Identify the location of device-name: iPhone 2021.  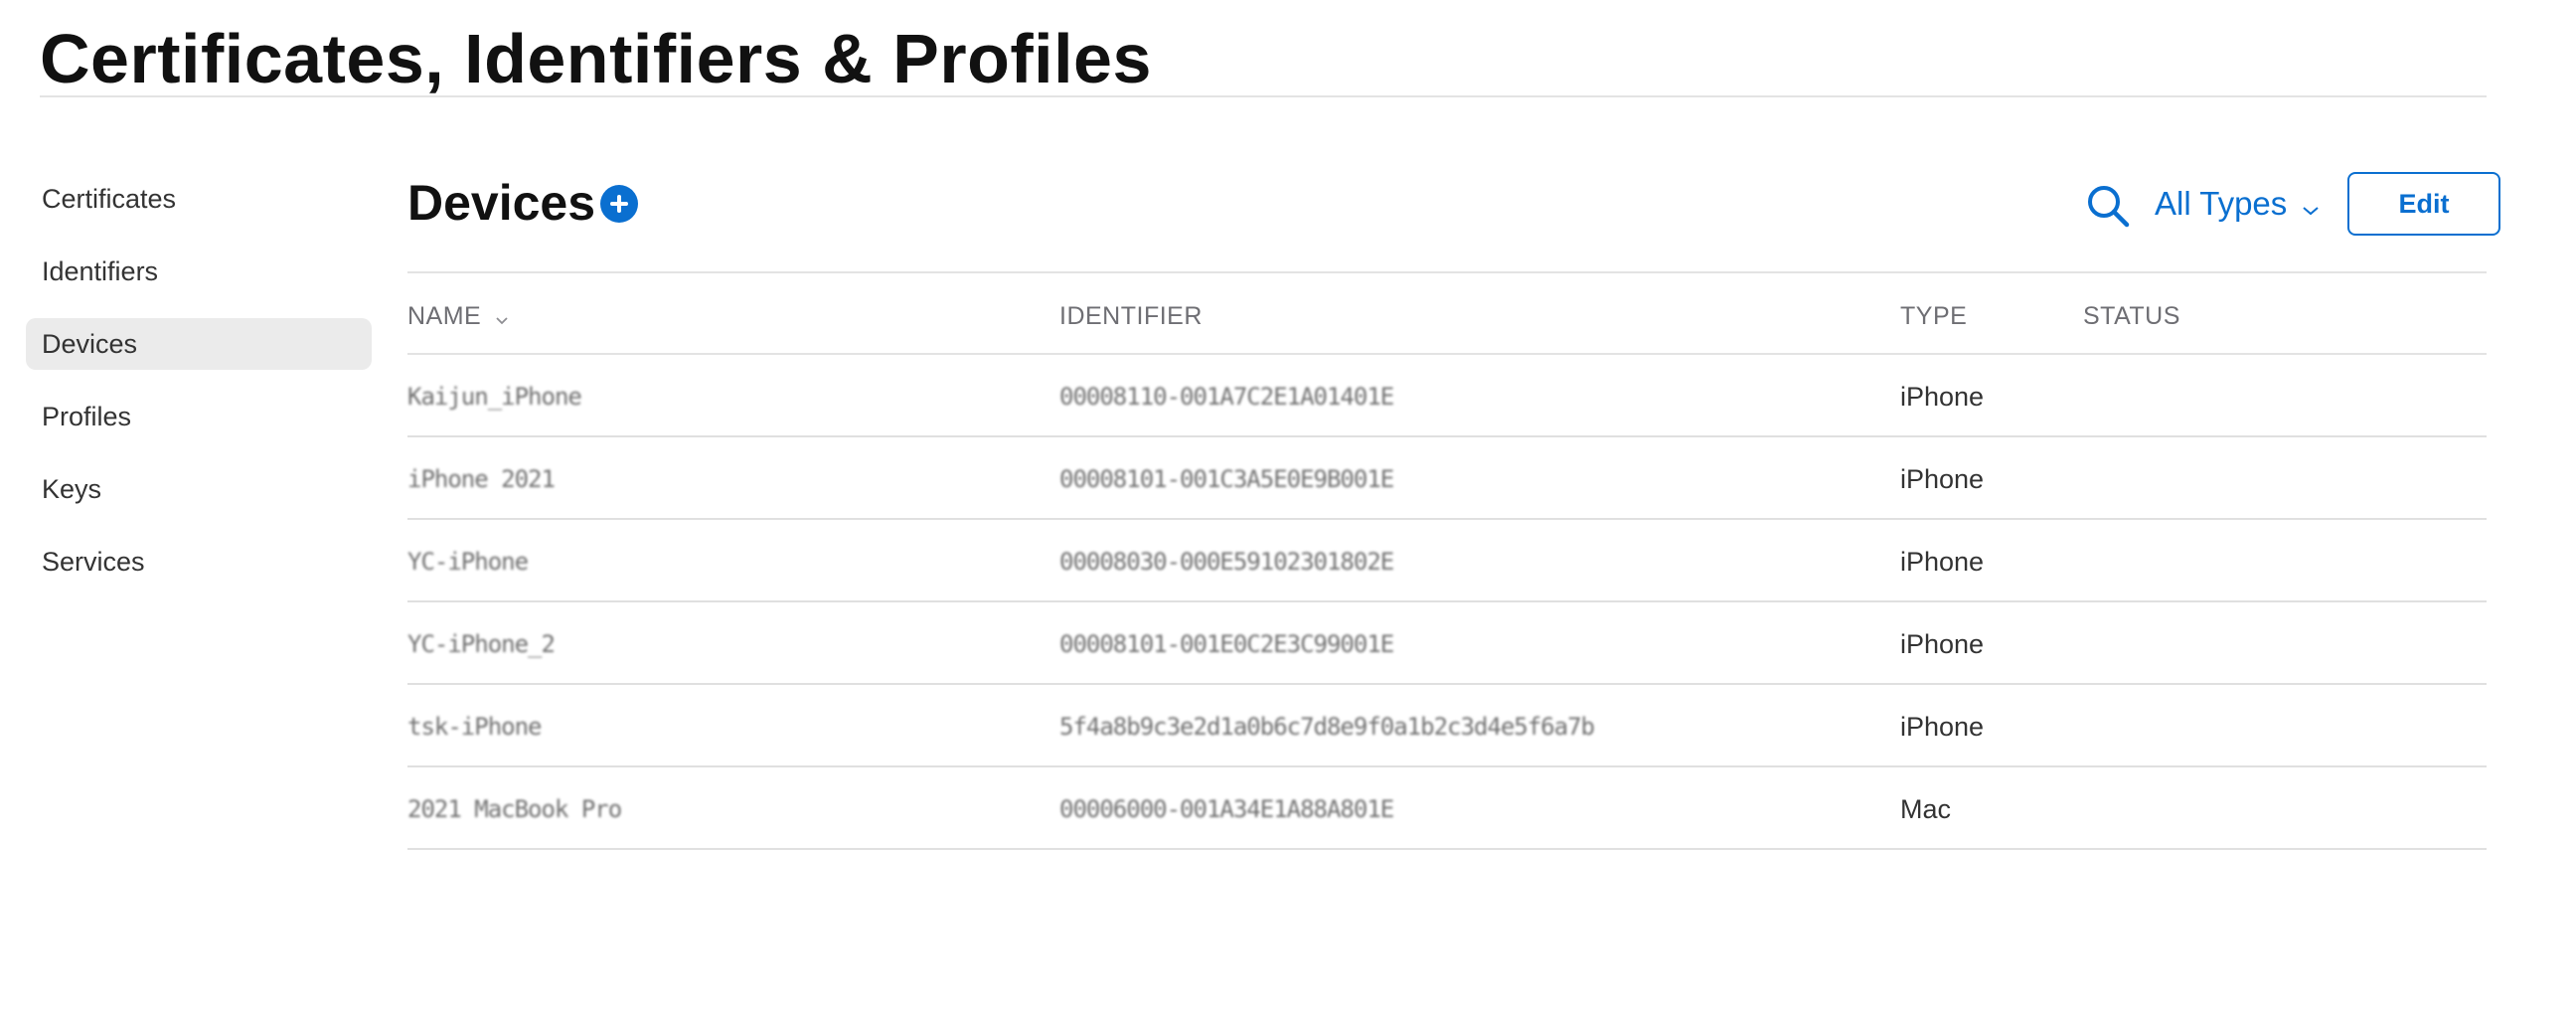
(481, 479).